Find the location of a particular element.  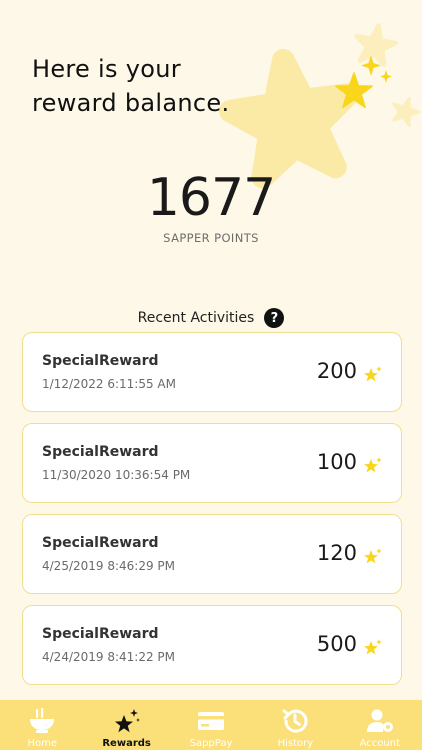

tab-label: SappPay is located at coordinates (211, 743).